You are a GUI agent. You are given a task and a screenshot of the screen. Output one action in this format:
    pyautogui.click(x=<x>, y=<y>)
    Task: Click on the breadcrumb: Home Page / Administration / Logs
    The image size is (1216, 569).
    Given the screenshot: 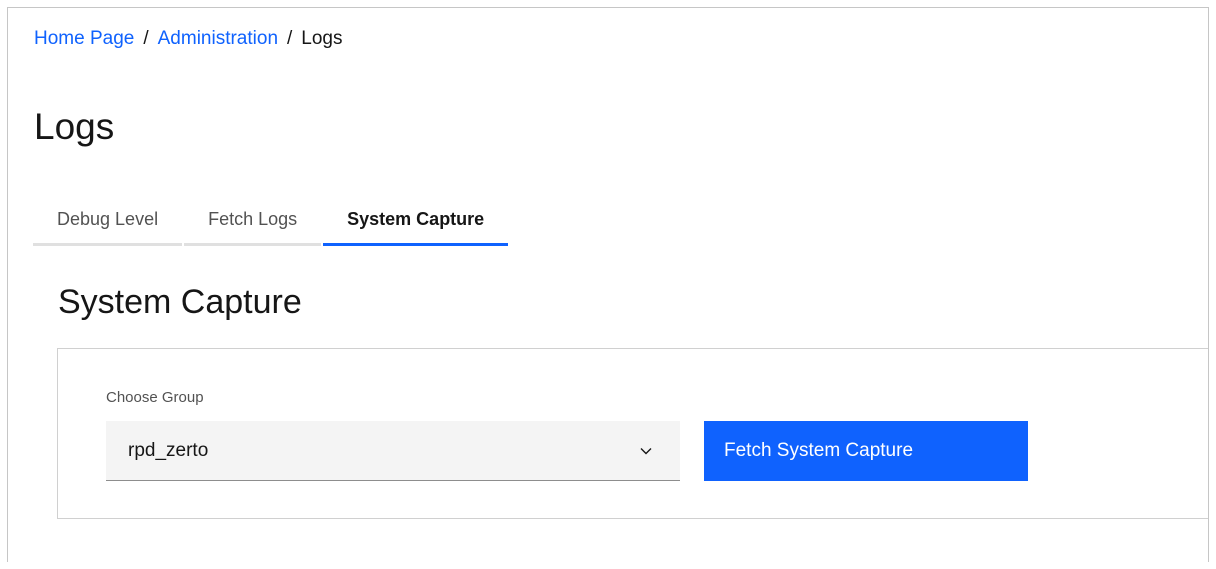 What is the action you would take?
    pyautogui.click(x=188, y=39)
    